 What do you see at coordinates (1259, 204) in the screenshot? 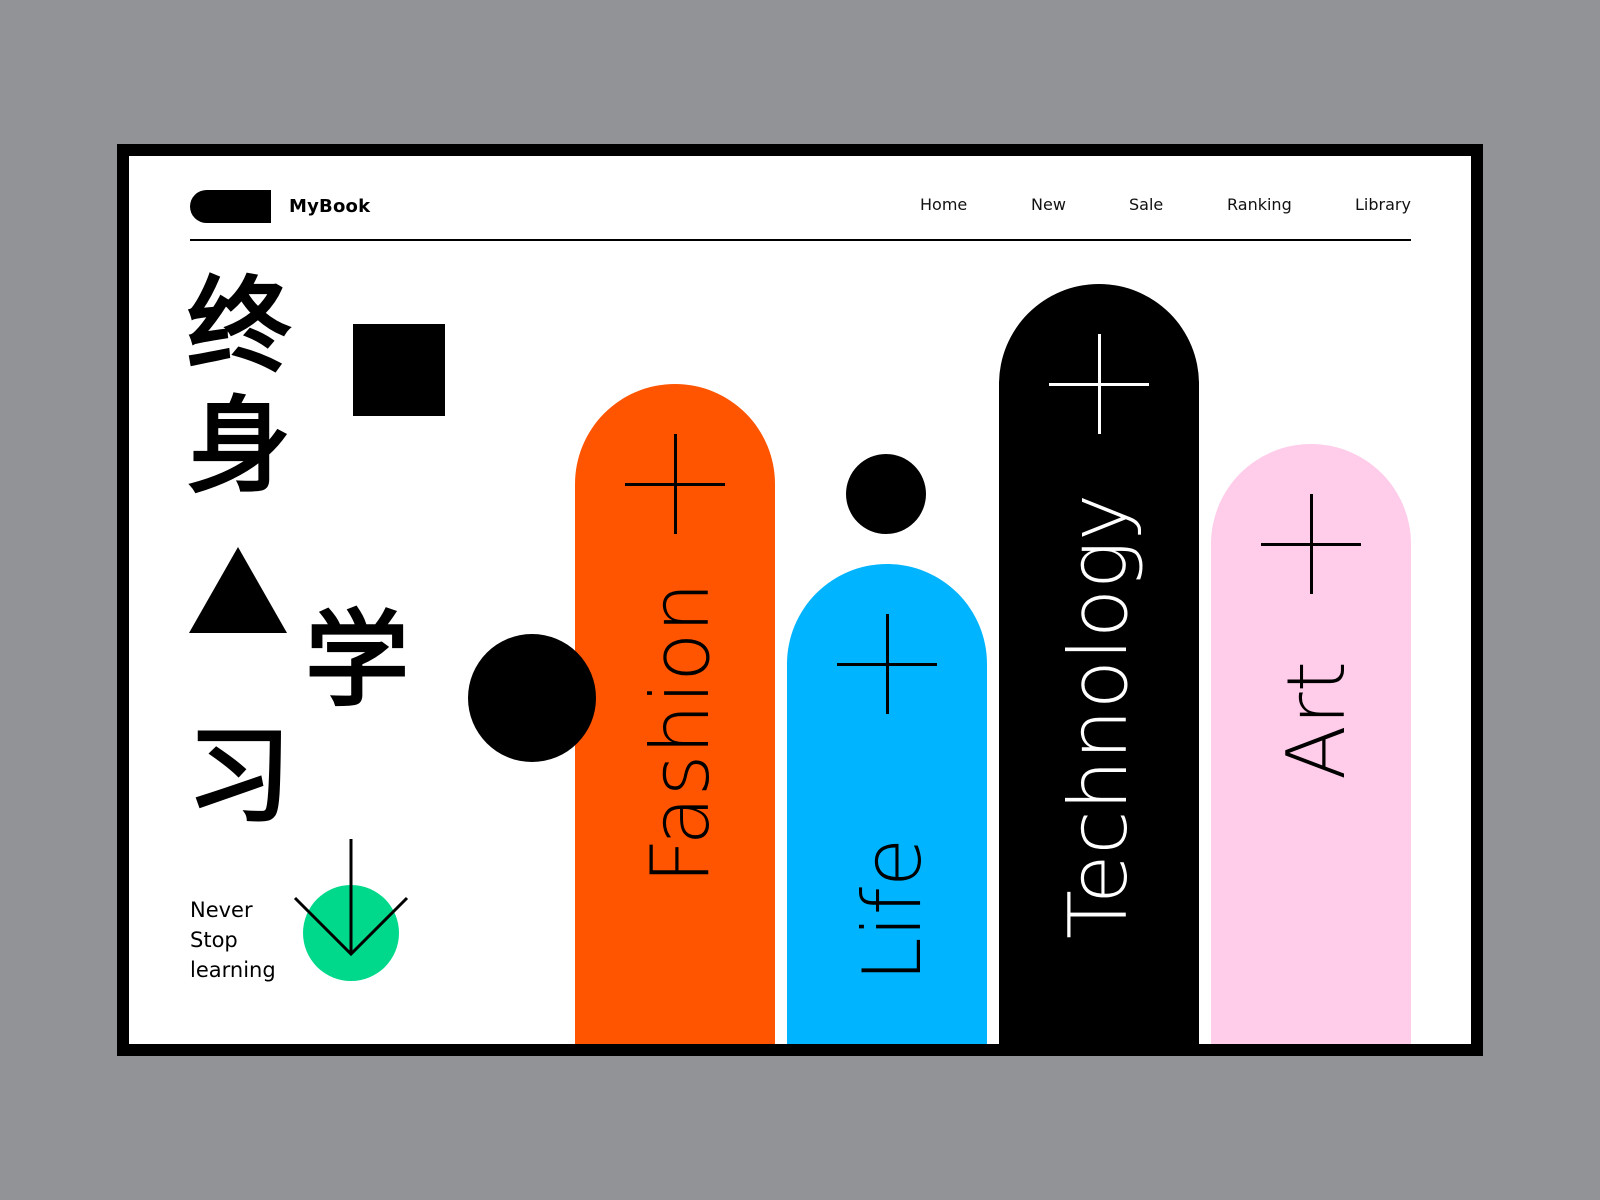
I see `nav-ranking: Ranking` at bounding box center [1259, 204].